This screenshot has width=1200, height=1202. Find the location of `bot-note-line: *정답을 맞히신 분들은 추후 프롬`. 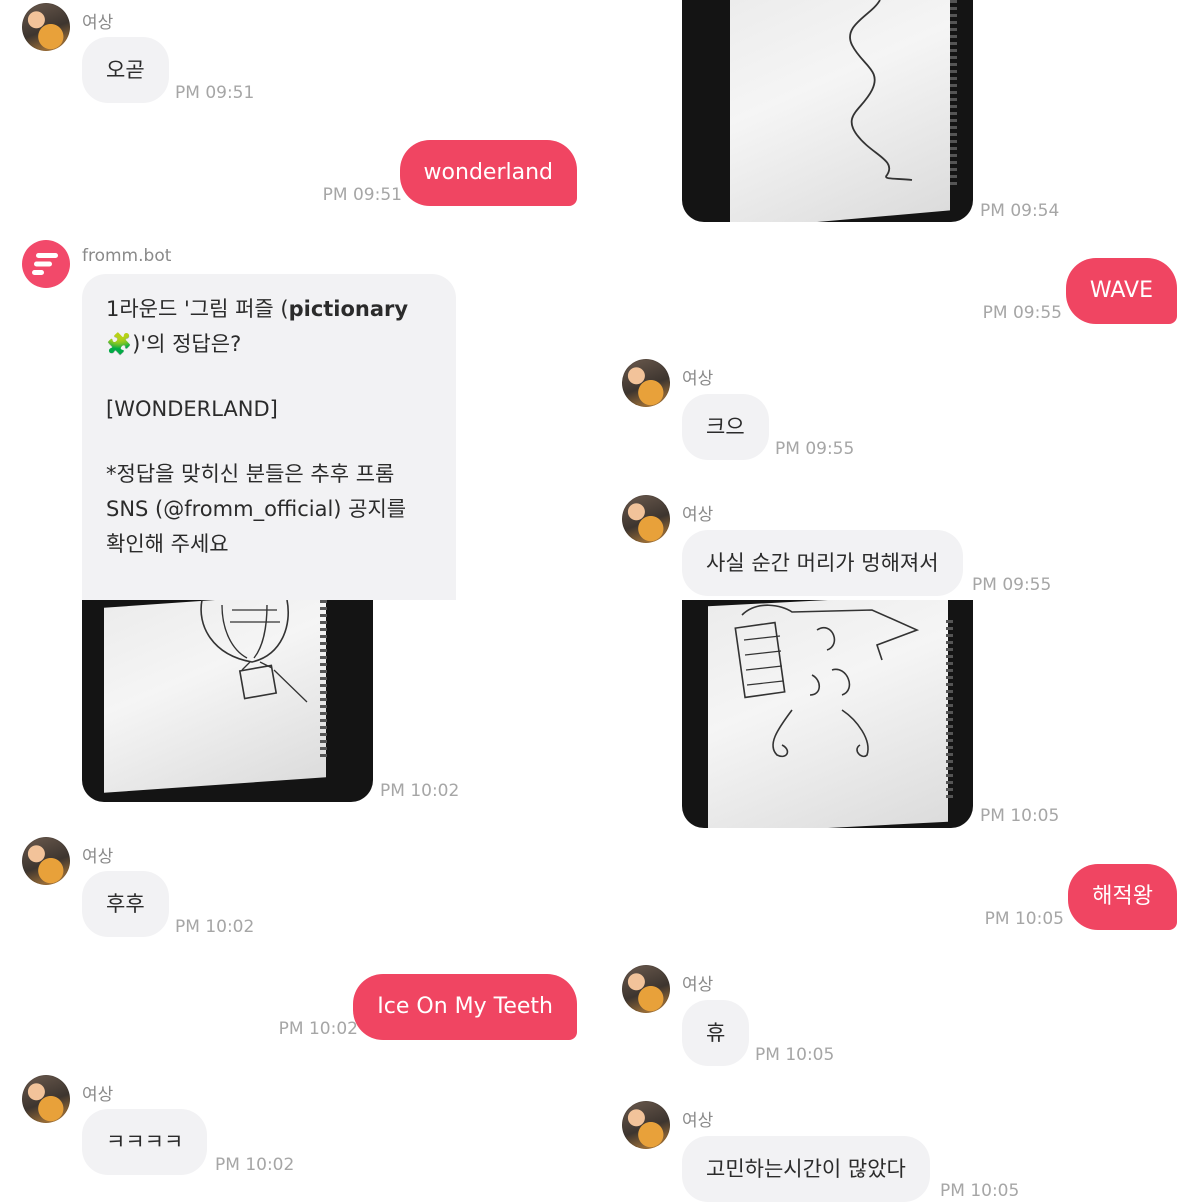

bot-note-line: *정답을 맞히신 분들은 추후 프롬 is located at coordinates (250, 474).